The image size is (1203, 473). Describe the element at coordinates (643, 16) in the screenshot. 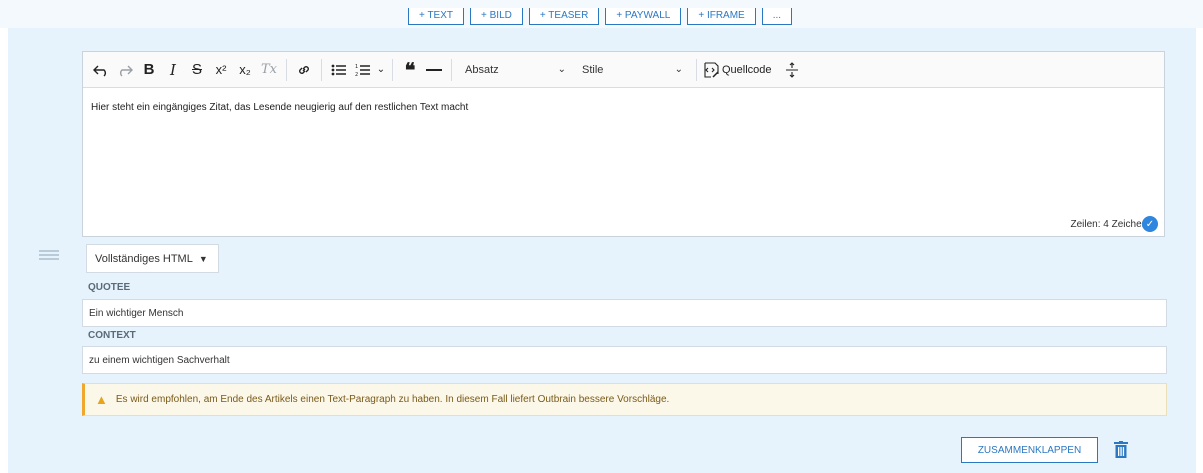

I see `add-paywall-button: + PAYWALL` at that location.